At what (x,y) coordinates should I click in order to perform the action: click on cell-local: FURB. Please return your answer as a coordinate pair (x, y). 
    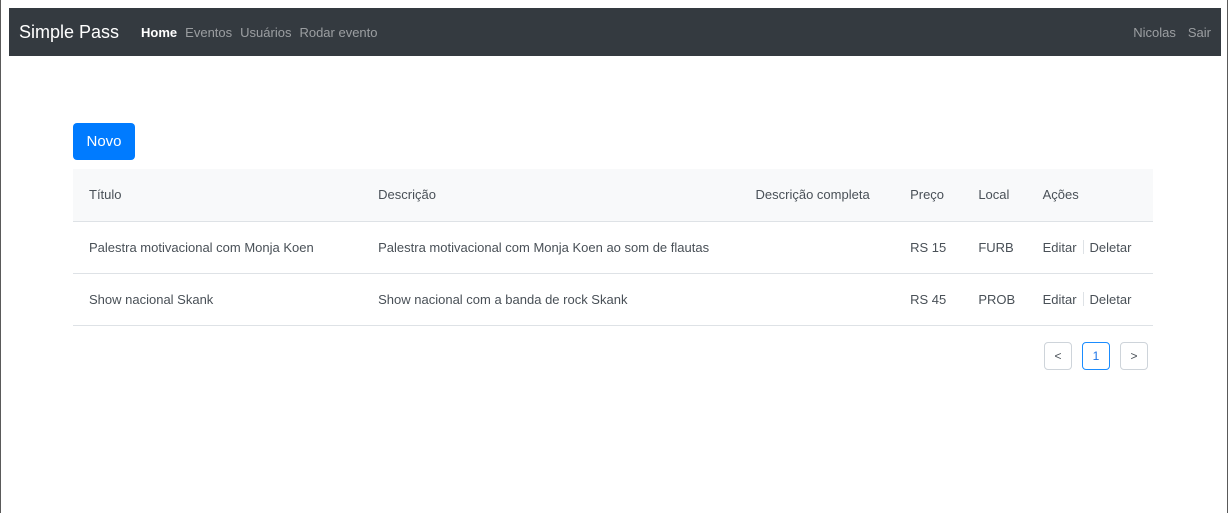
    Looking at the image, I should click on (1010, 247).